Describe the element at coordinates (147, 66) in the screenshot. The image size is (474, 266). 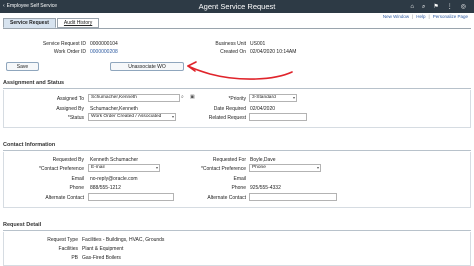
I see `unassociate-wo-button: Unassociate WO` at that location.